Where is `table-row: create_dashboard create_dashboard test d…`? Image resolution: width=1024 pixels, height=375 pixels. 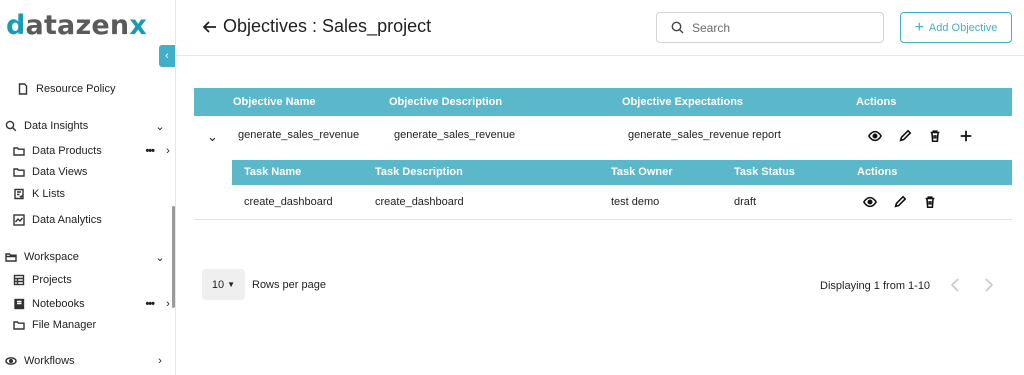
table-row: create_dashboard create_dashboard test d… is located at coordinates (603, 202).